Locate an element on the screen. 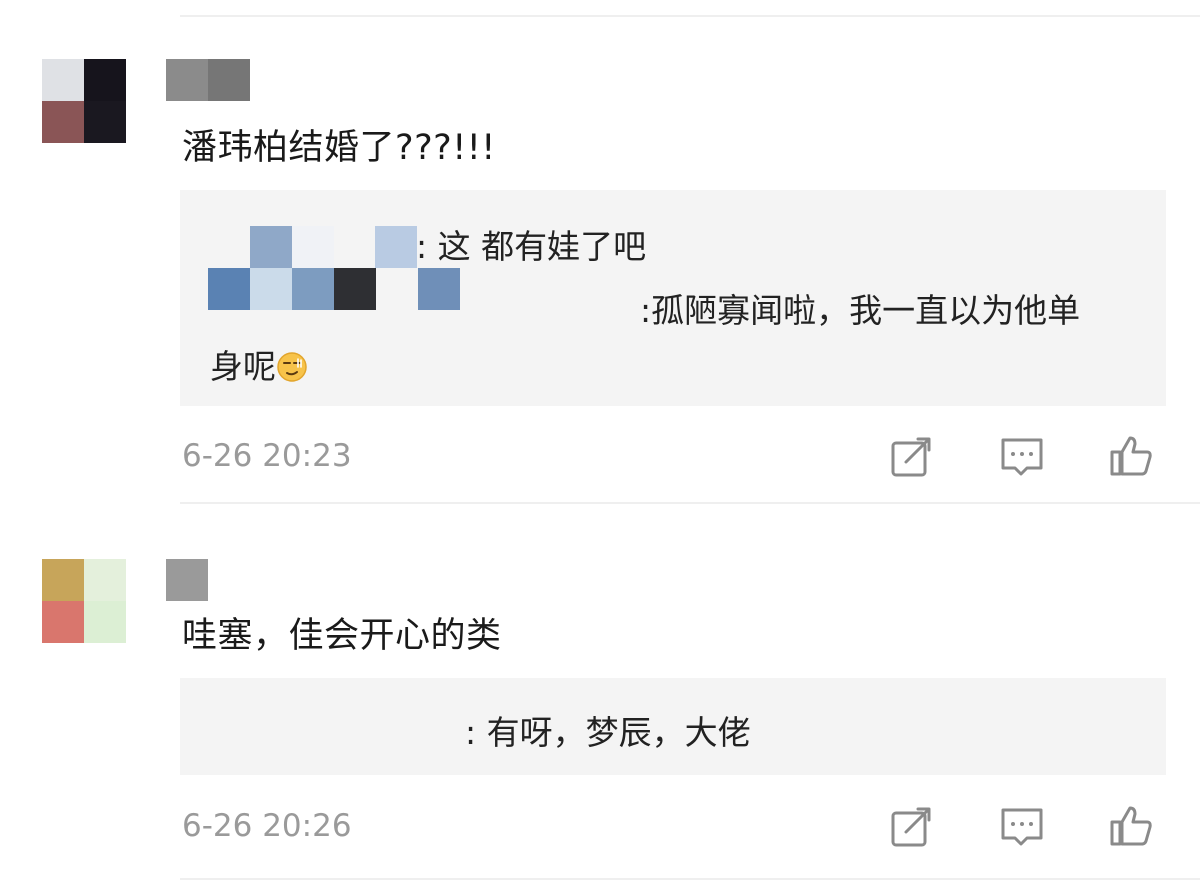  bottom-divider is located at coordinates (690, 879).